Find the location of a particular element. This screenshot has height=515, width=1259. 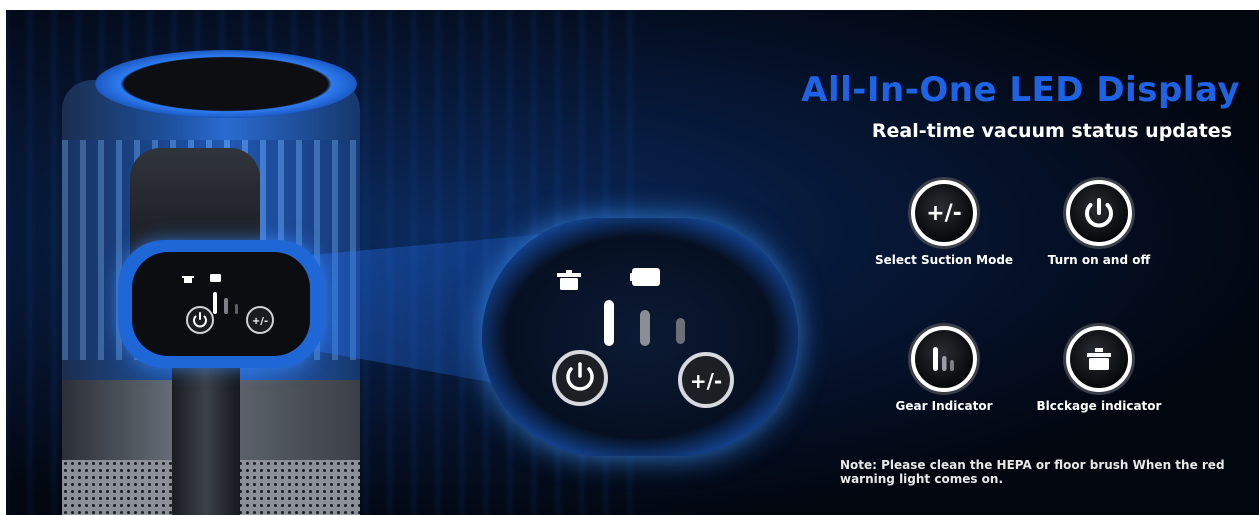

vacuum-led-panel: +/- is located at coordinates (221, 304).